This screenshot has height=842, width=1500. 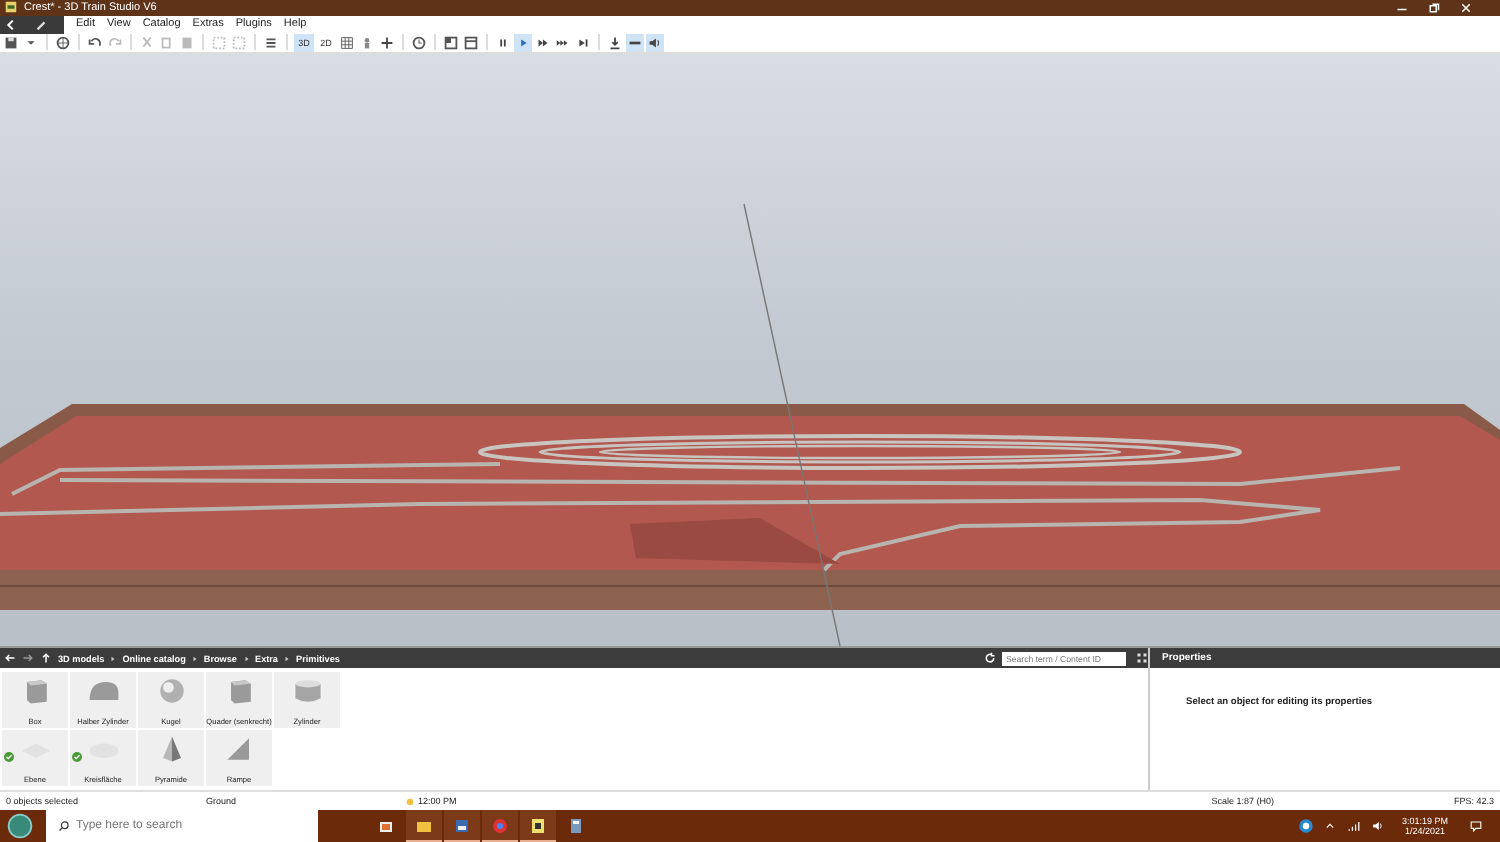 What do you see at coordinates (1434, 7) in the screenshot?
I see `restore-icon` at bounding box center [1434, 7].